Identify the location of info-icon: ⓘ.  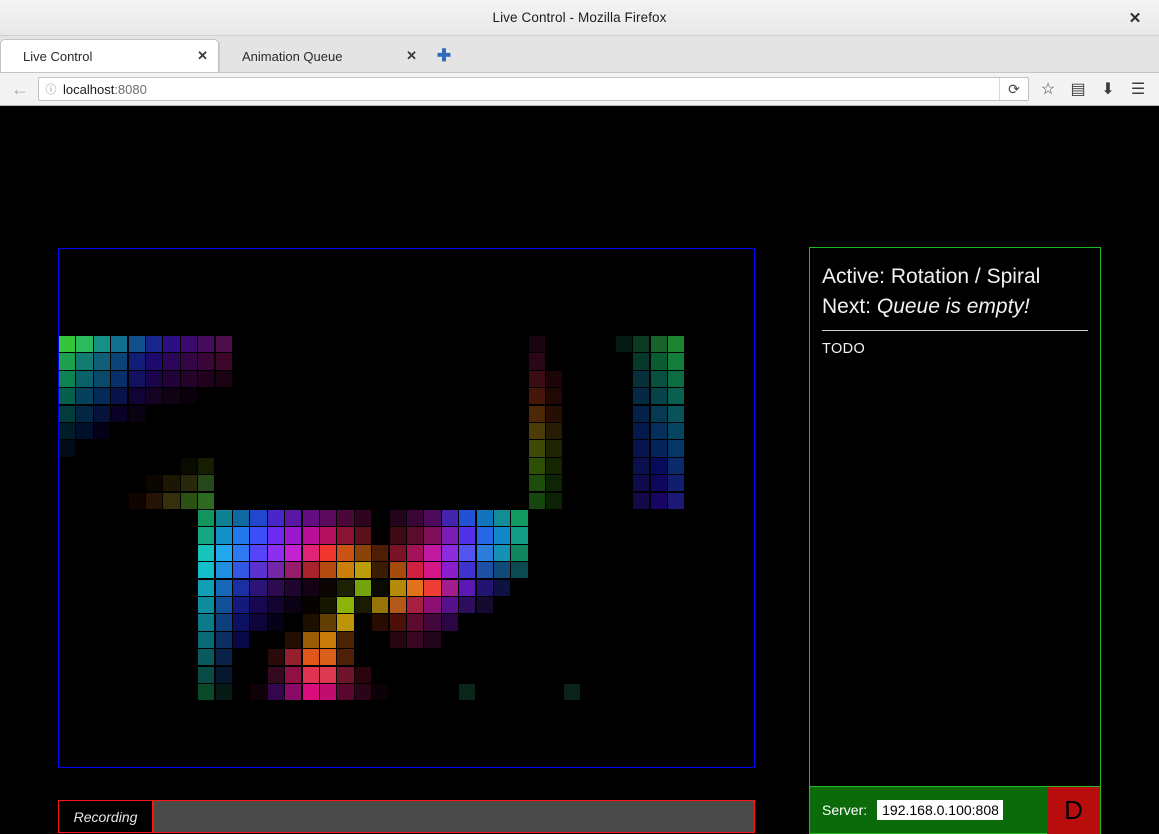
(51, 89).